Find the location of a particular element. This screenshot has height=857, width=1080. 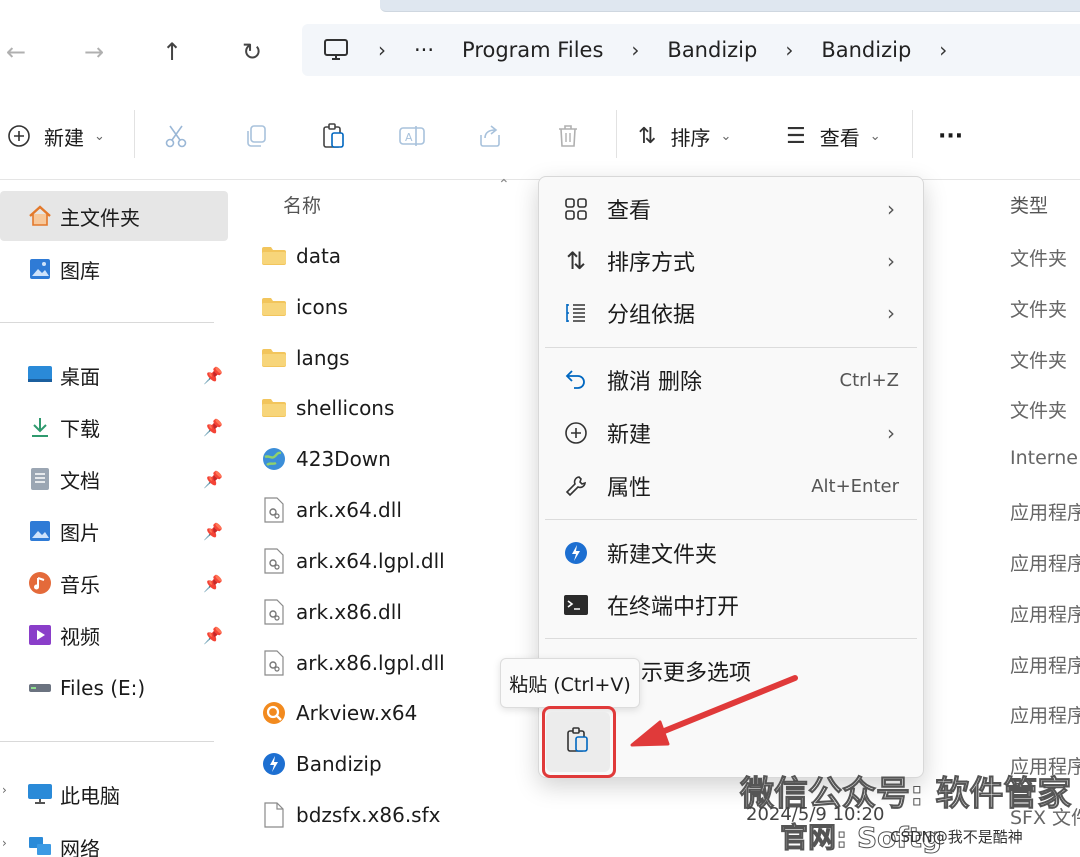

new-button: 新建 ⌄ is located at coordinates (55, 136).